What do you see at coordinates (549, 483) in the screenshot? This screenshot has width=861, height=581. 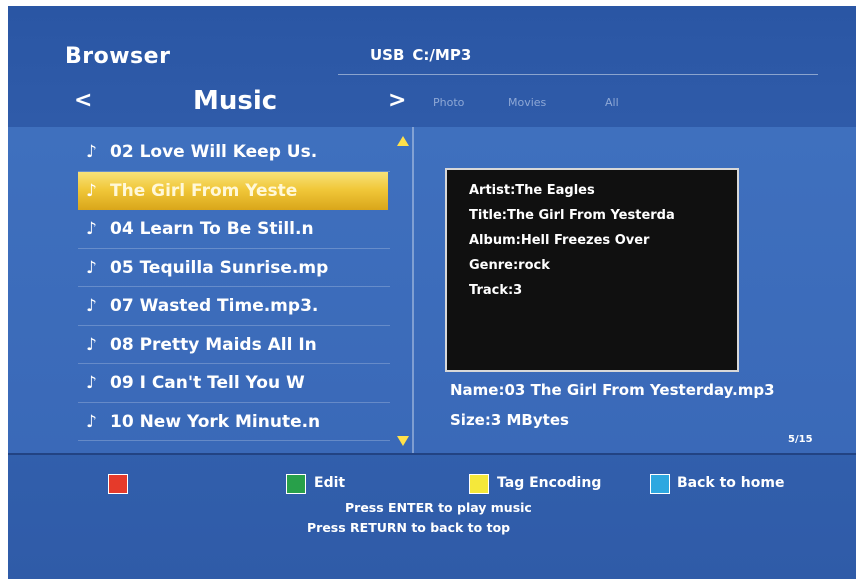 I see `tag-encoding-label: Tag Encoding` at bounding box center [549, 483].